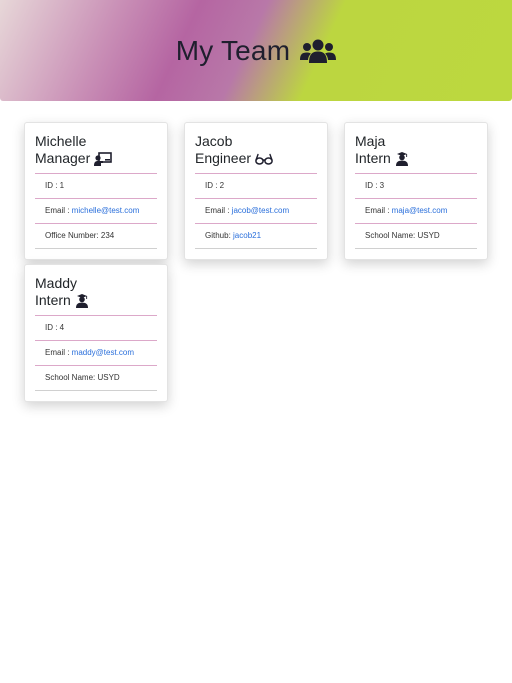 This screenshot has height=683, width=512. I want to click on id-text: ID : 4, so click(55, 327).